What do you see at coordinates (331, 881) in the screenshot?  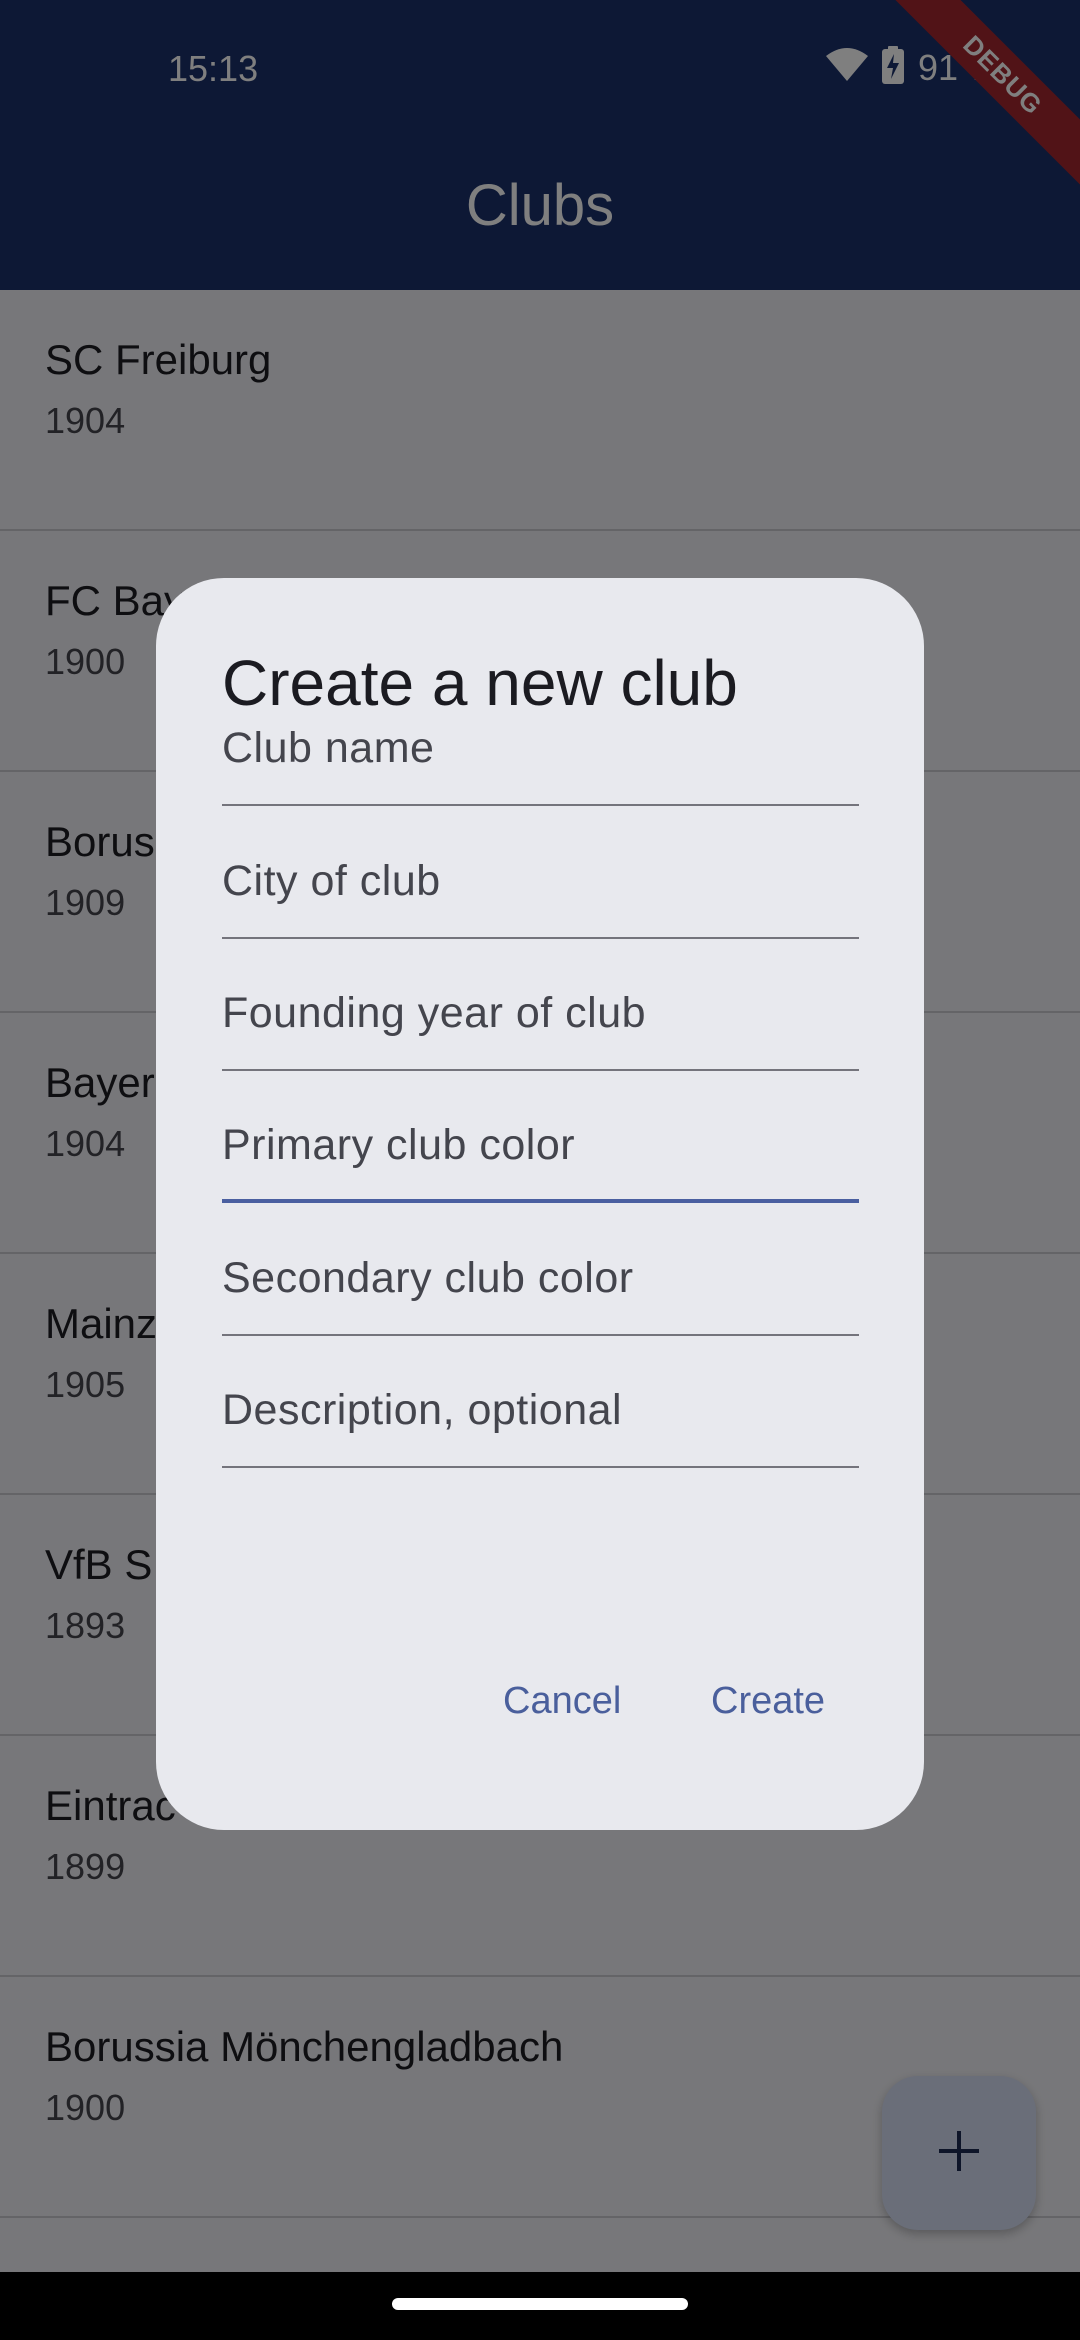 I see `city-label: City of club` at bounding box center [331, 881].